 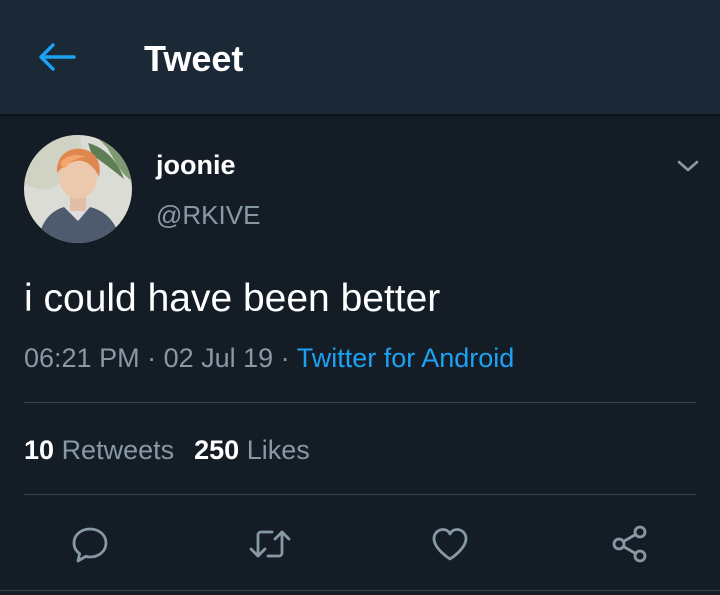 I want to click on retweet-icon, so click(x=270, y=544).